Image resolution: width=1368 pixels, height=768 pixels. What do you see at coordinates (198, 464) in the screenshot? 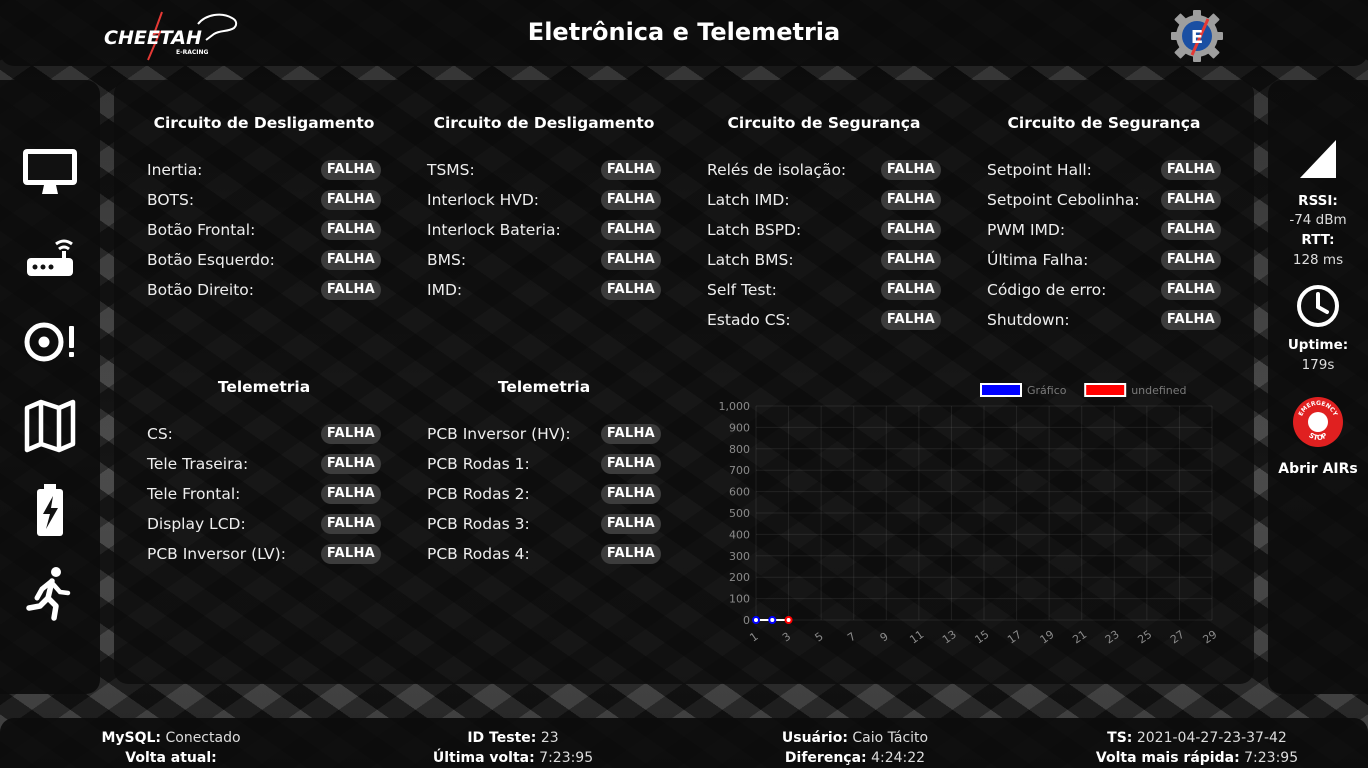
I see `status-label: Tele Traseira:` at bounding box center [198, 464].